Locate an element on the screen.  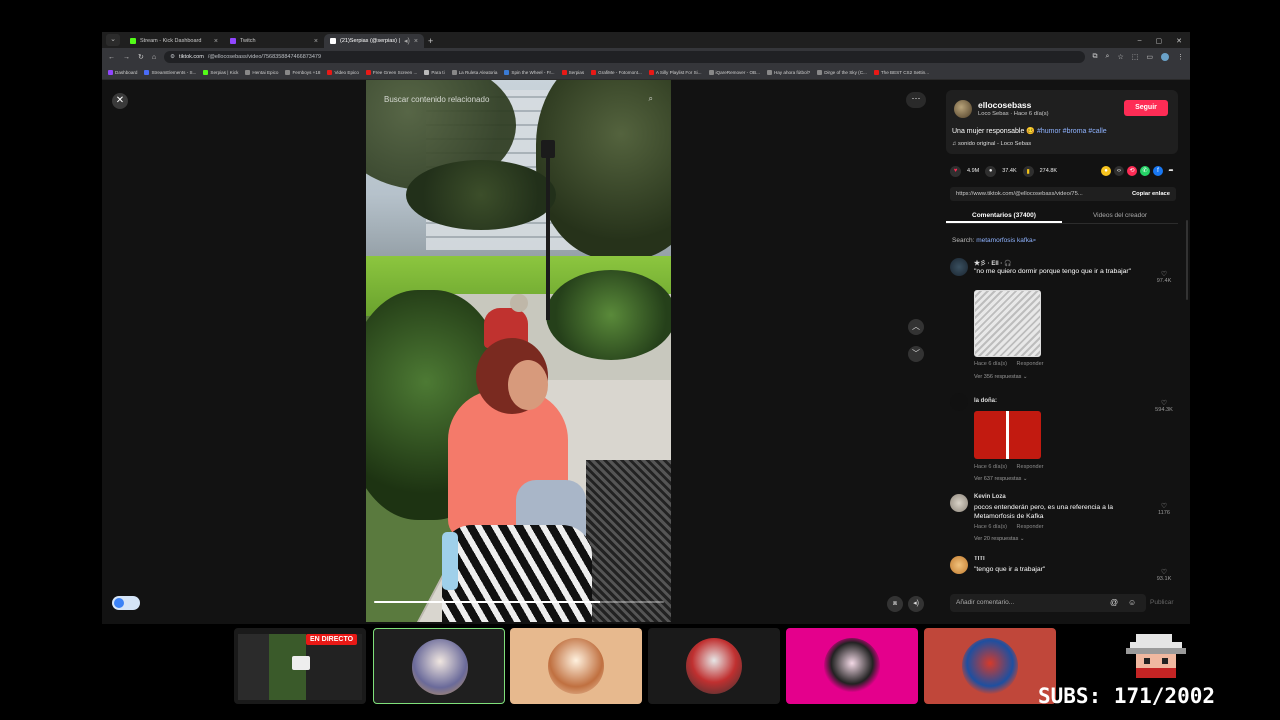
bookmark-item: Femboys +18 is located at coordinates (302, 72).